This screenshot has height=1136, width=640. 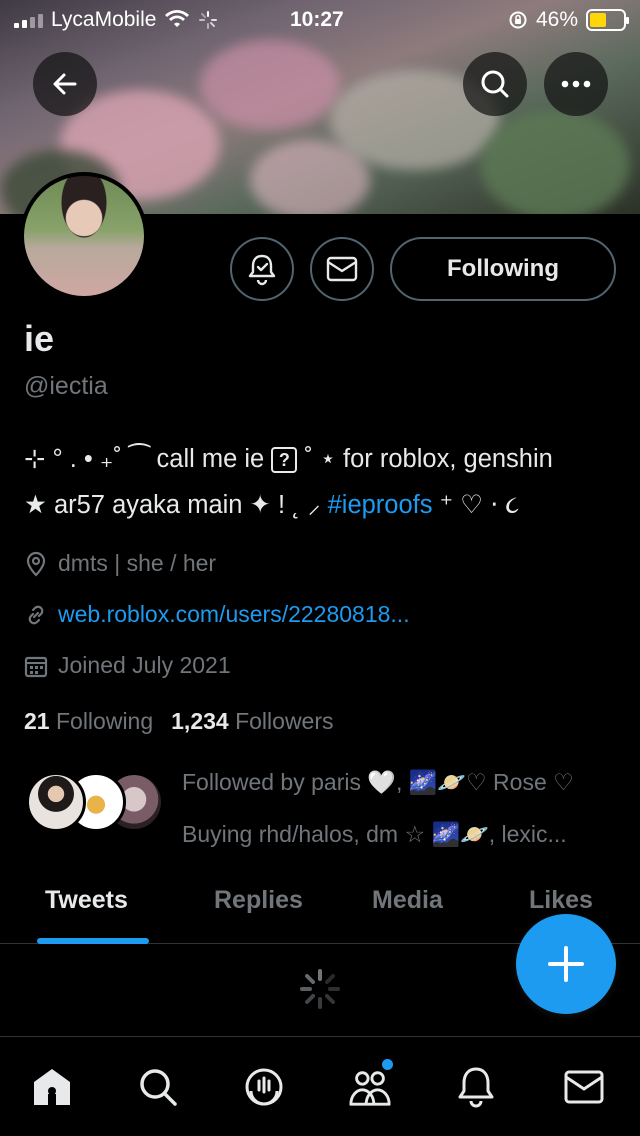 I want to click on tab-replies: Replies, so click(x=258, y=900).